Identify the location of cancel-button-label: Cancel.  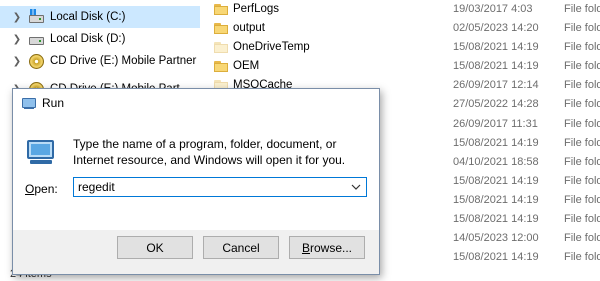
(241, 247).